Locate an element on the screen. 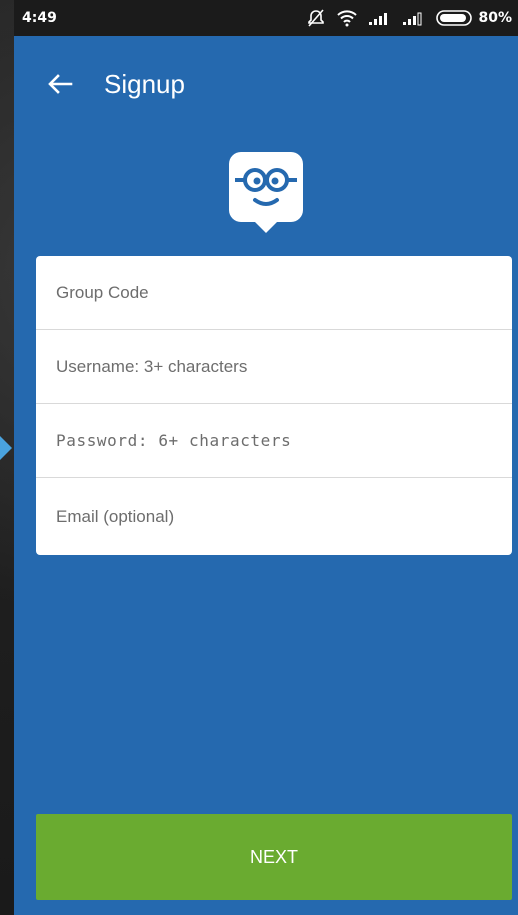 This screenshot has height=915, width=518. next-button-label: NEXT is located at coordinates (273, 856).